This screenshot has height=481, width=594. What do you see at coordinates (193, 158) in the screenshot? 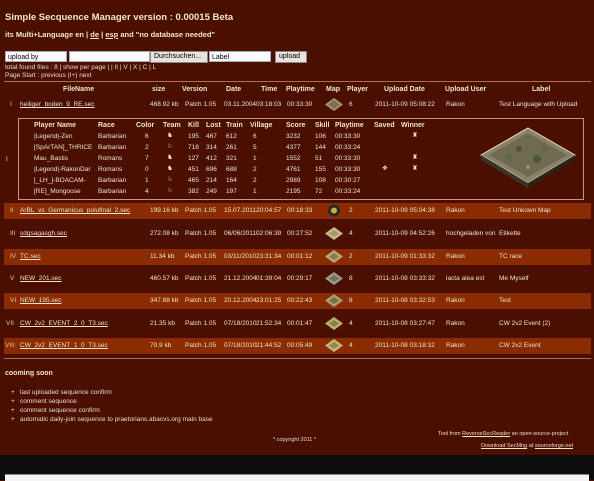
I see `player-kill: 127` at bounding box center [193, 158].